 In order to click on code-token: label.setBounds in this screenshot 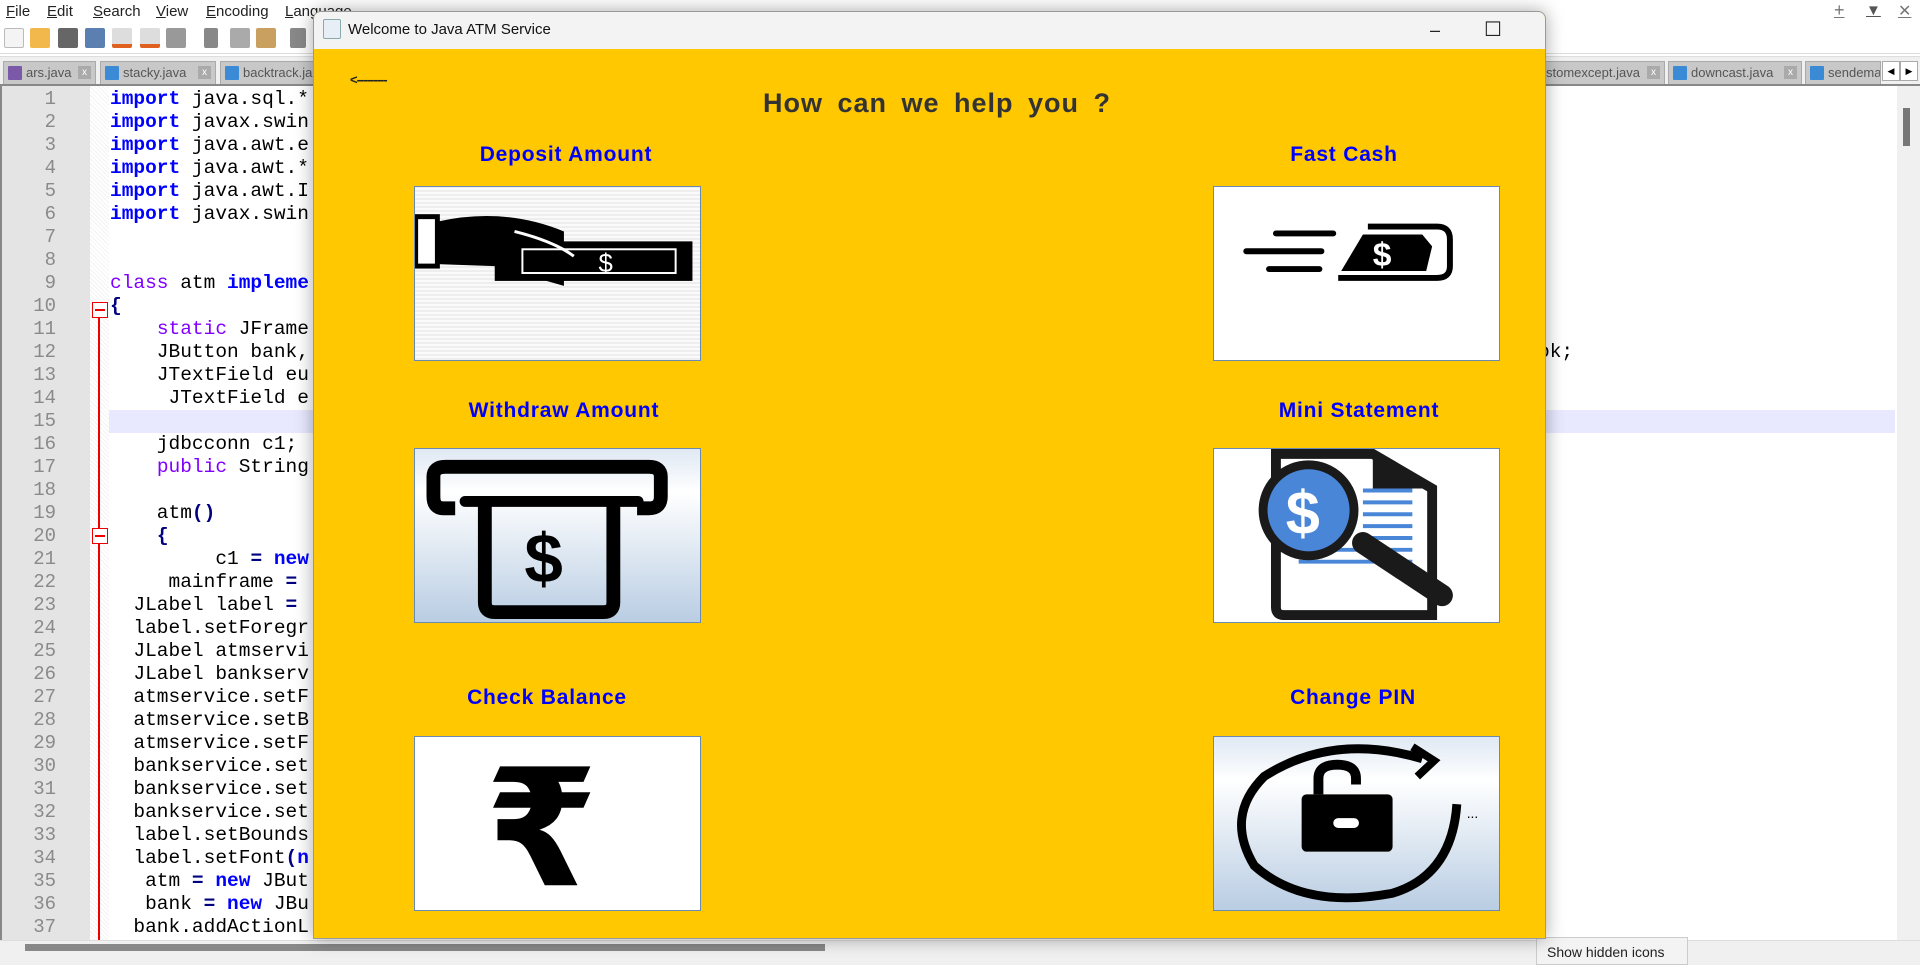, I will do `click(209, 835)`.